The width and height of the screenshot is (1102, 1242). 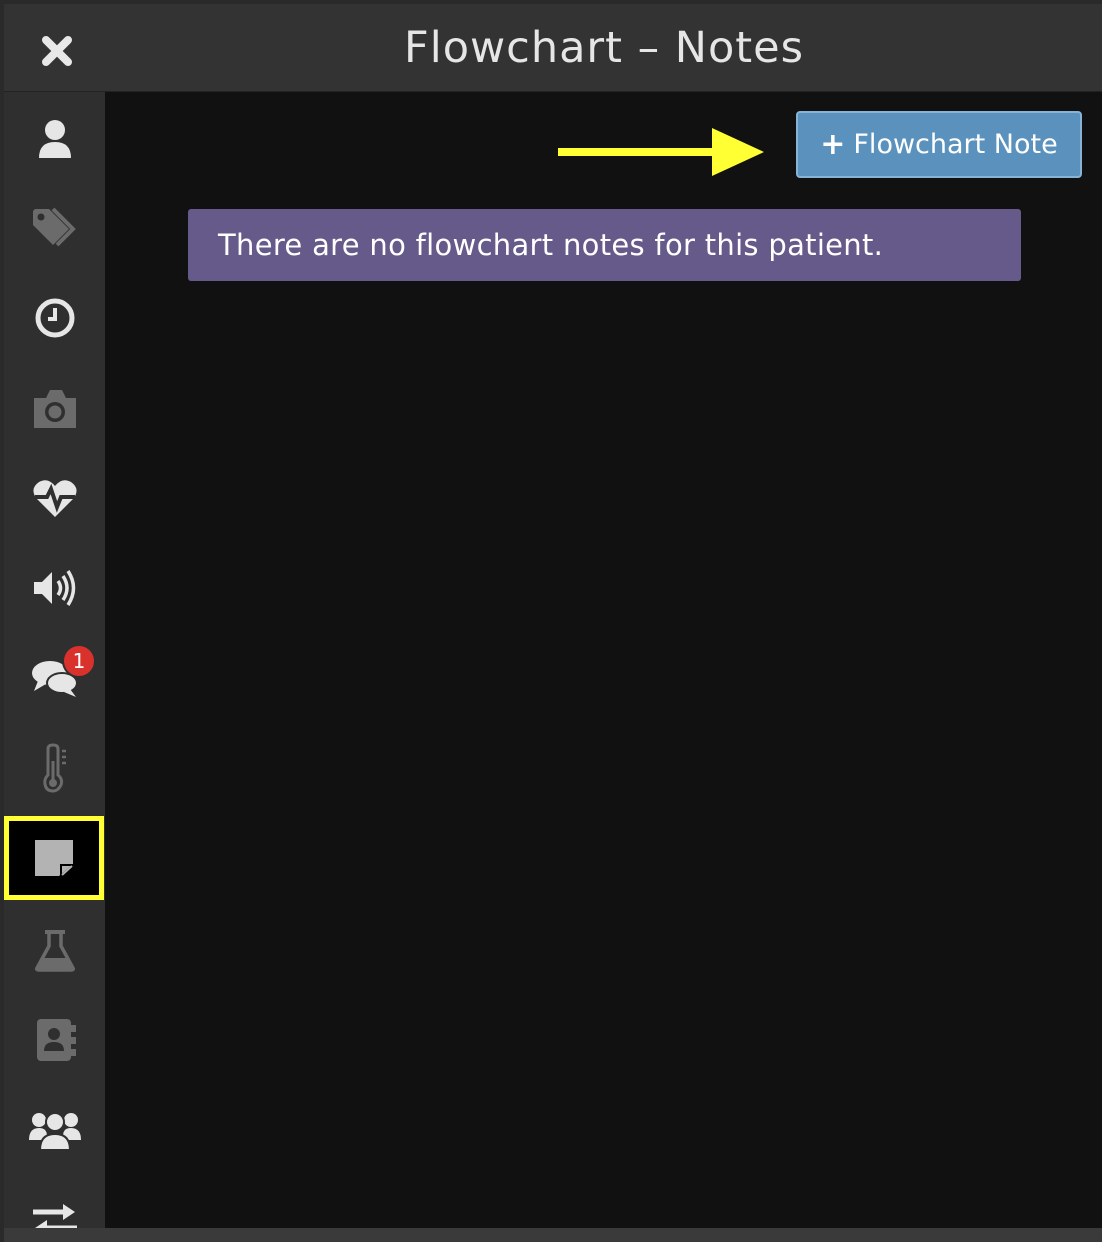 I want to click on add-flowchart-note-label: Flowchart Note, so click(x=955, y=144).